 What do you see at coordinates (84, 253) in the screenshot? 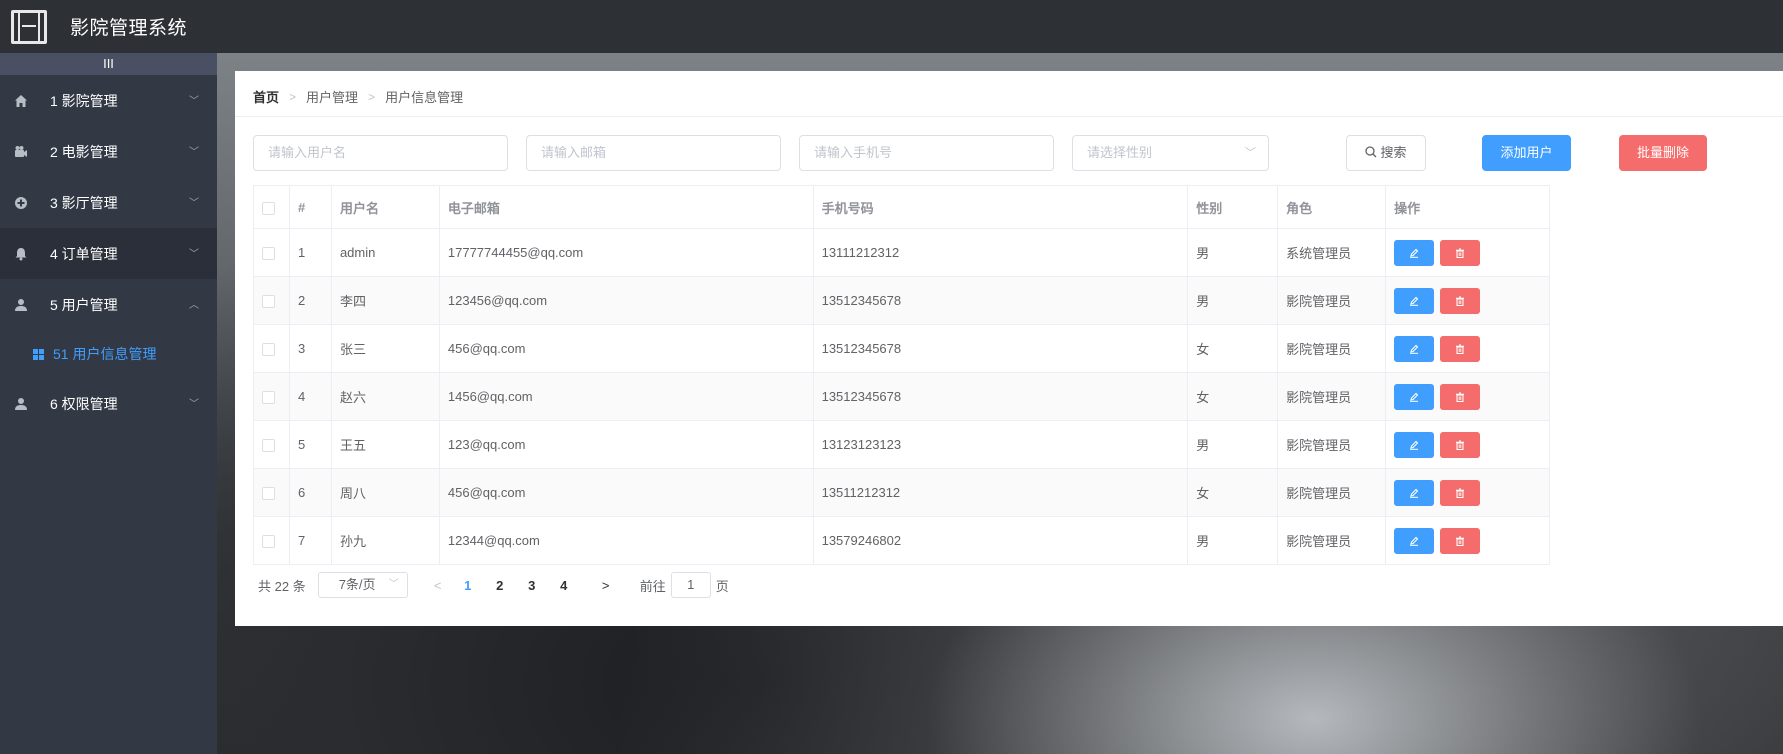
I see `sidebar-item-label: 4 订单管理` at bounding box center [84, 253].